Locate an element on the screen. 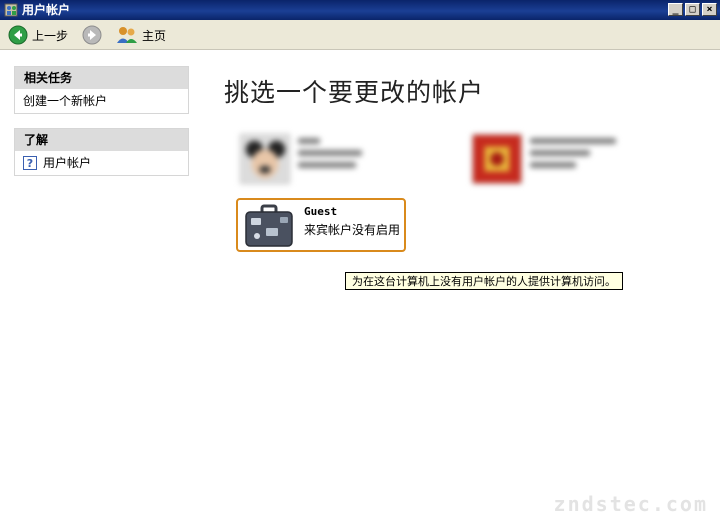 This screenshot has width=720, height=522. back-label: 上一步 is located at coordinates (50, 35).